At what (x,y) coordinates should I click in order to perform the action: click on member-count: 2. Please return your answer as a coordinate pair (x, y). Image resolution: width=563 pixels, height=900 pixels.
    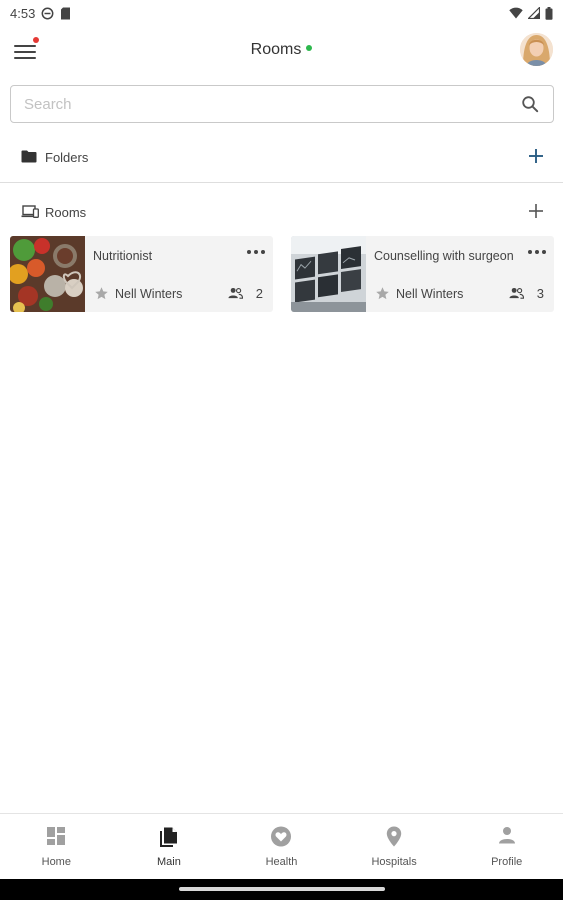
    Looking at the image, I should click on (259, 293).